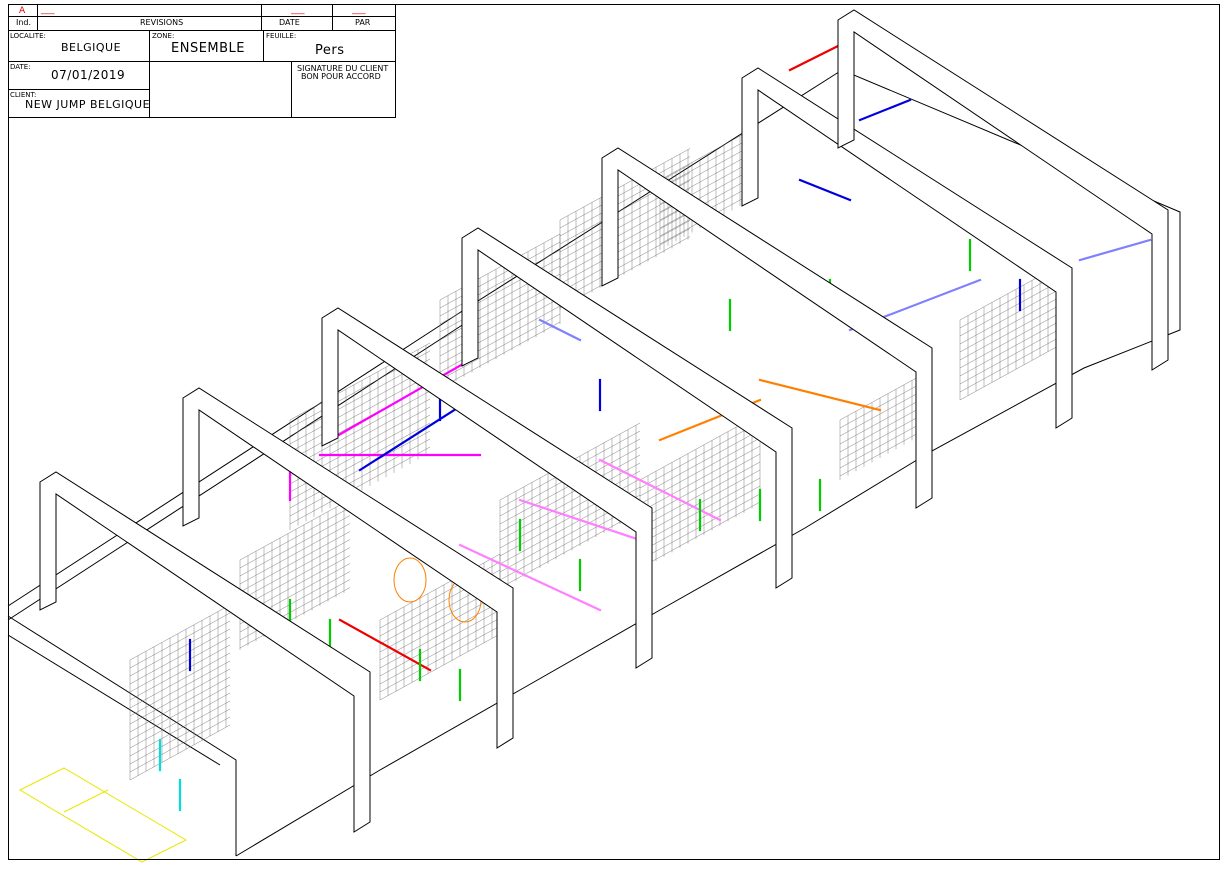  I want to click on revision-index: A, so click(22, 11).